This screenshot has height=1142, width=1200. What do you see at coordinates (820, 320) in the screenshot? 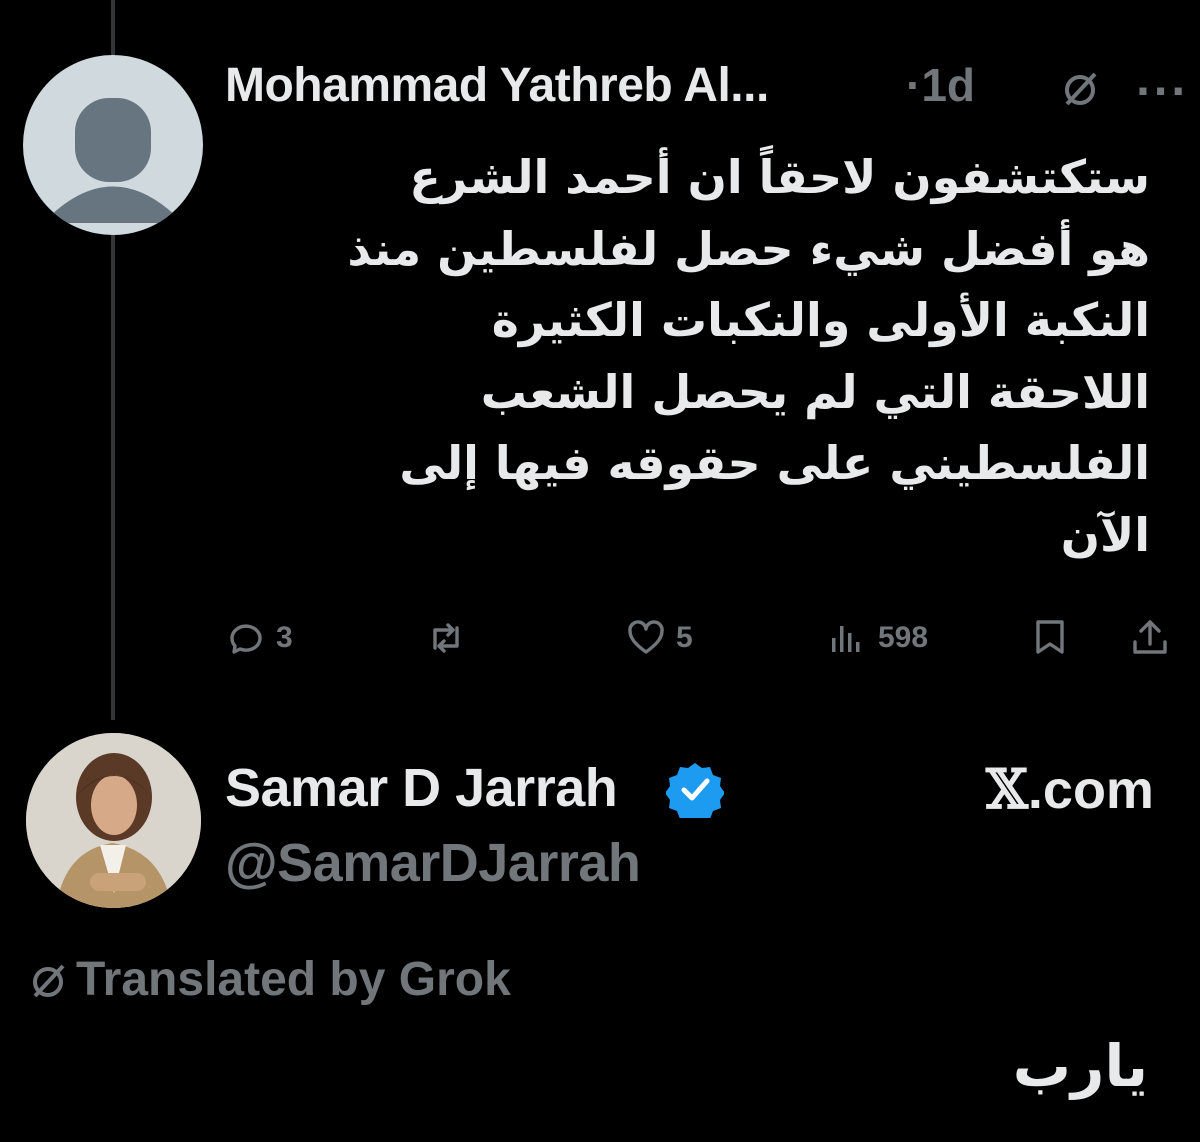
I see `tweet-text-line: النكبة الأولى والنكبات الكثيرة` at bounding box center [820, 320].